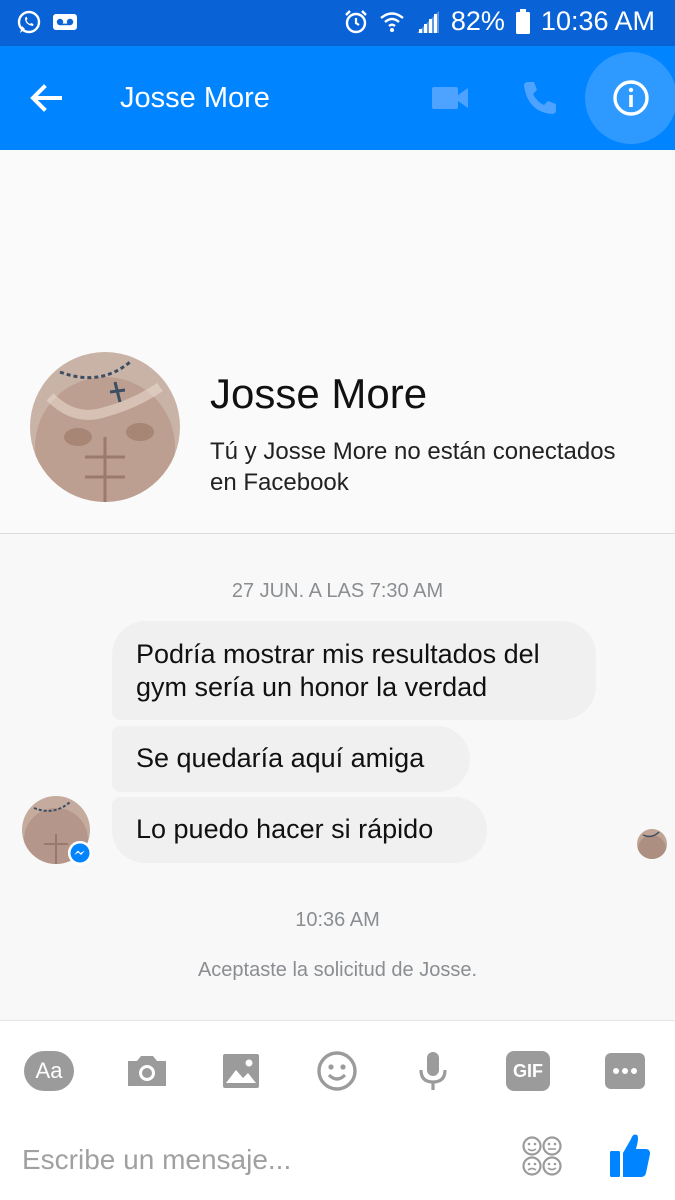 This screenshot has height=1200, width=675. I want to click on message-timestamp: 10:36 AM, so click(337, 920).